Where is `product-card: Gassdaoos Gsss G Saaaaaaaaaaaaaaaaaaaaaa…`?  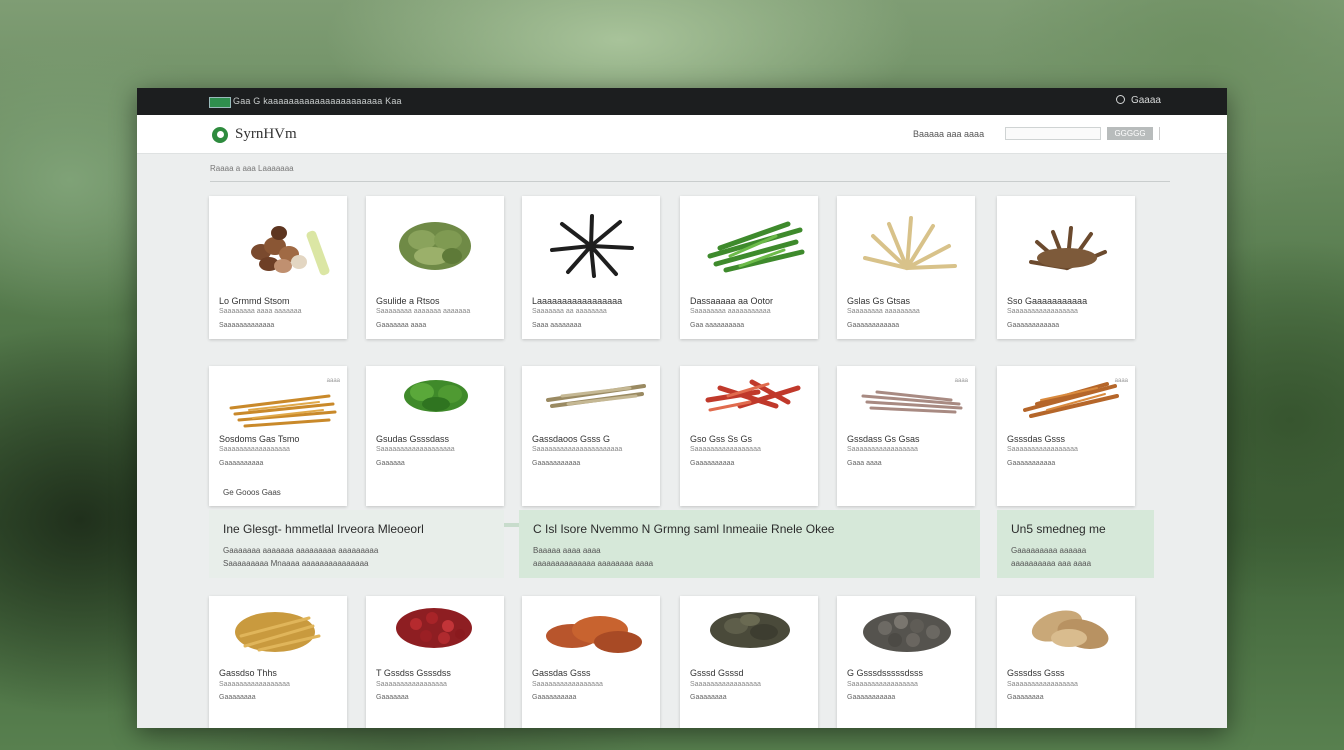 product-card: Gassdaoos Gsss G Saaaaaaaaaaaaaaaaaaaaaa… is located at coordinates (591, 436).